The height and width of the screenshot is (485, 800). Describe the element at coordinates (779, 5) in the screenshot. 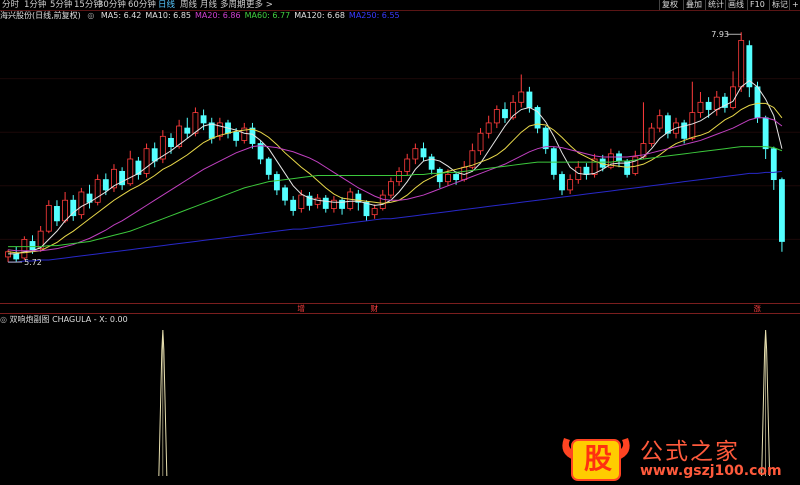

I see `toolbar-button-5: 标记` at that location.